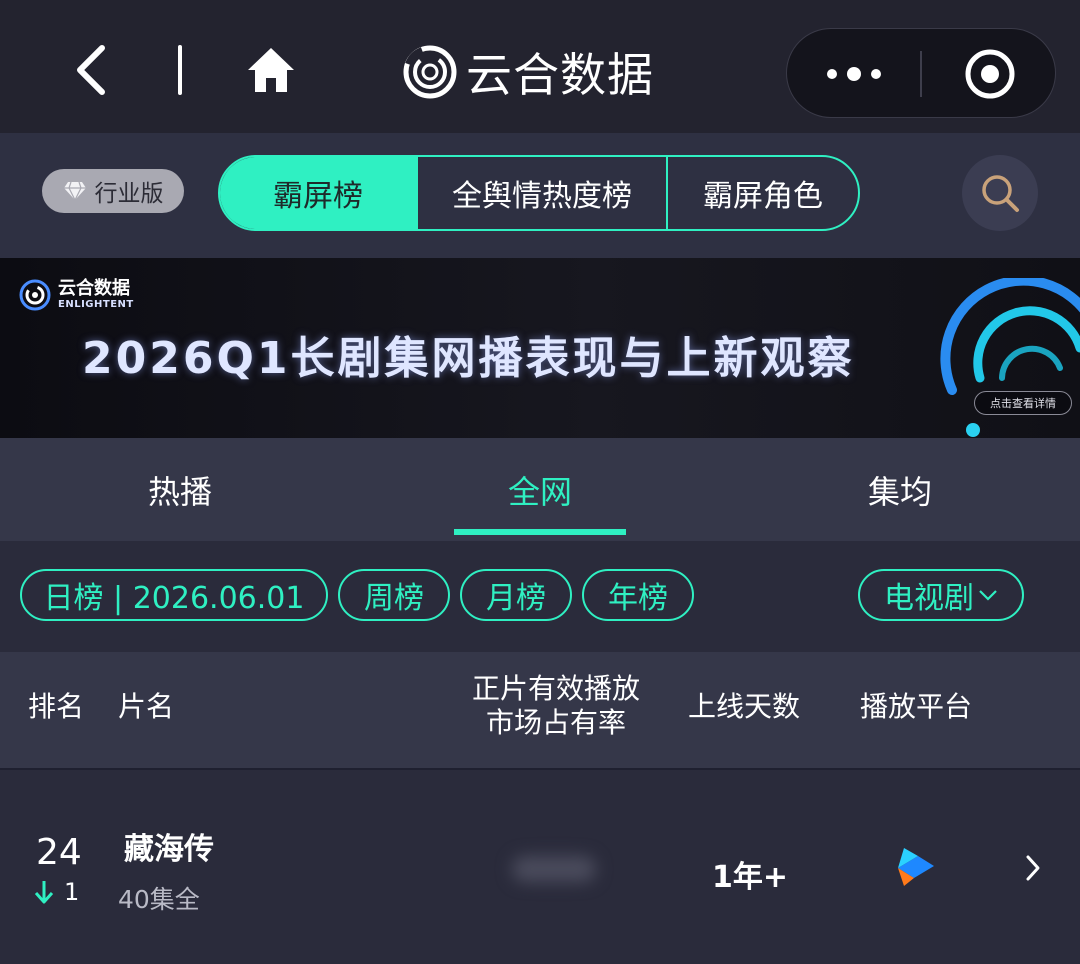  I want to click on ranking-segment-control: 霸屏榜 全舆情热度榜 霸屏角色, so click(539, 193).